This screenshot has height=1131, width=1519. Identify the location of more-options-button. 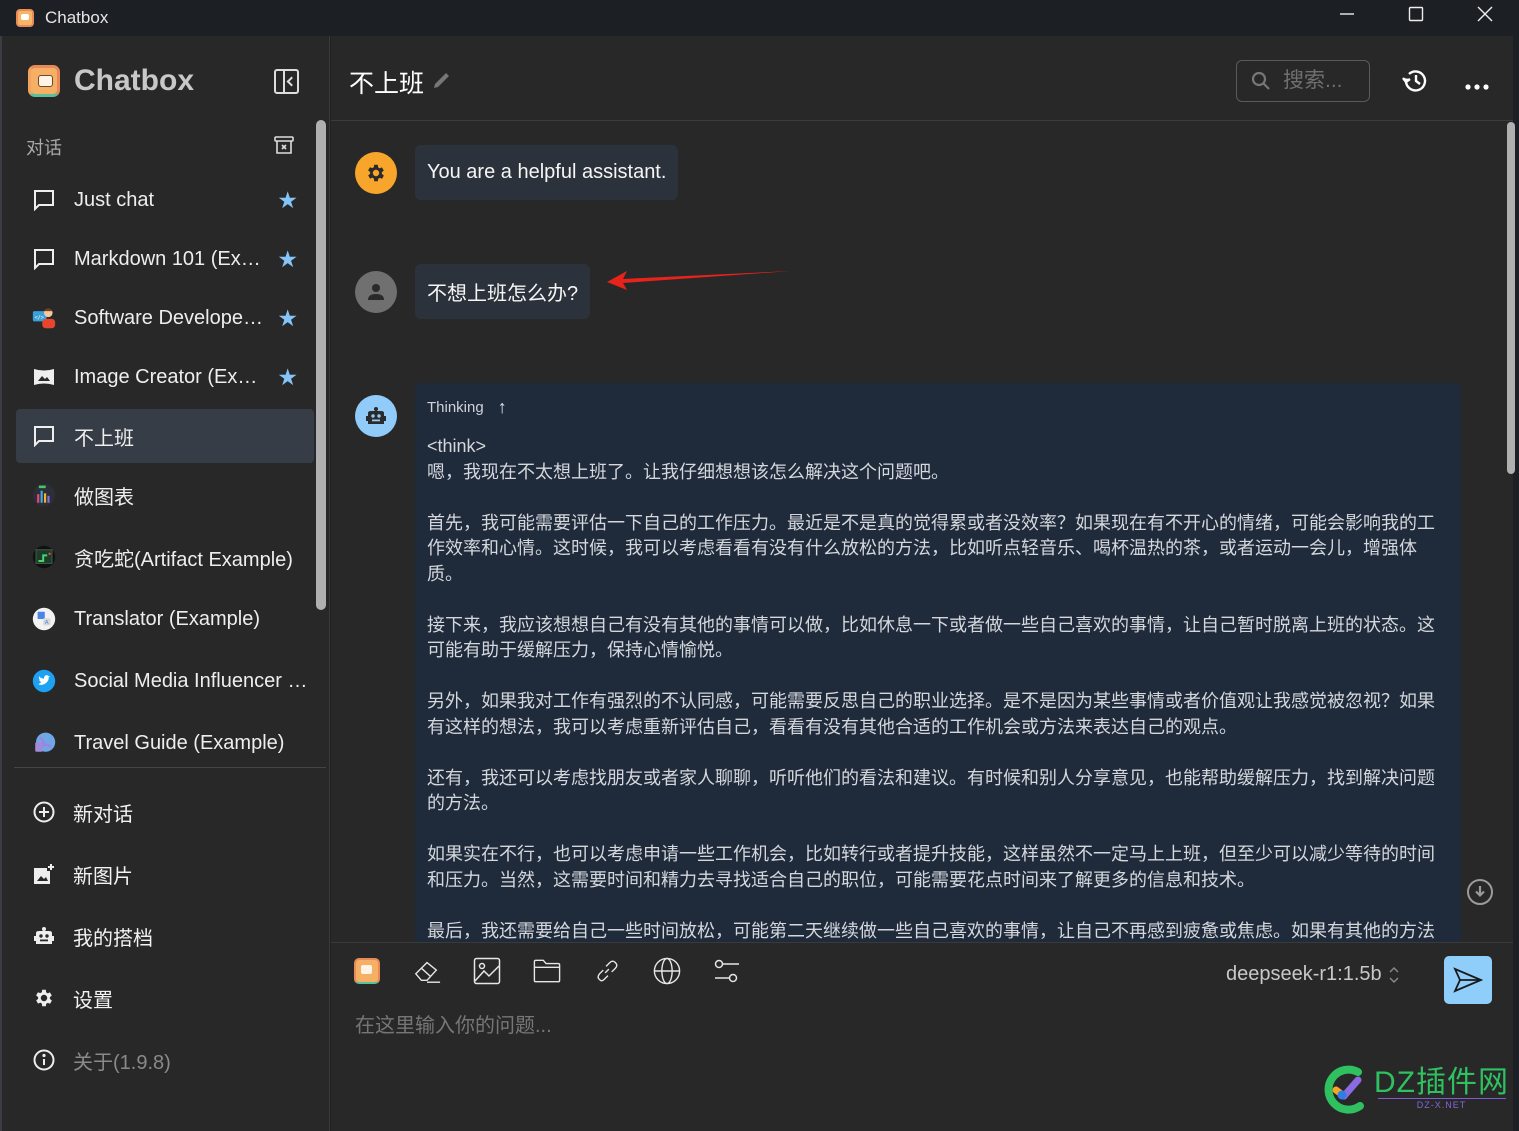
(1477, 84).